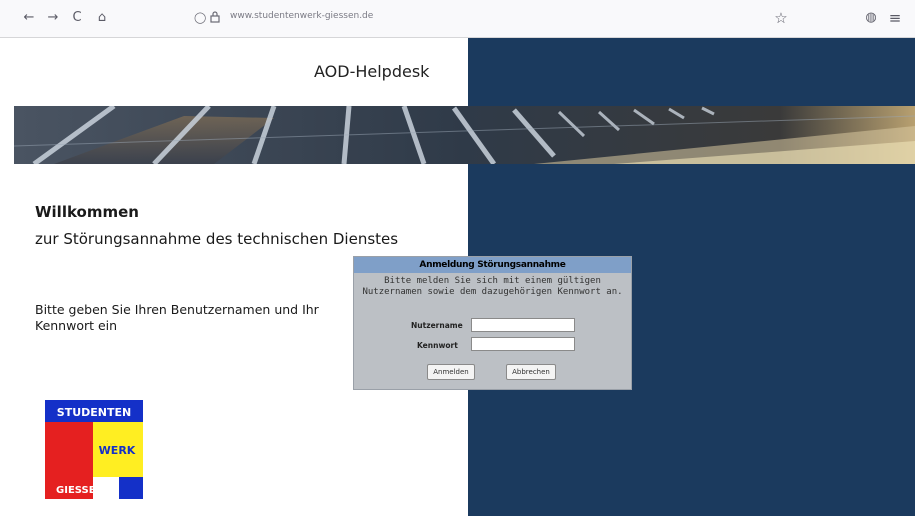  What do you see at coordinates (53, 18) in the screenshot?
I see `forward-icon: →` at bounding box center [53, 18].